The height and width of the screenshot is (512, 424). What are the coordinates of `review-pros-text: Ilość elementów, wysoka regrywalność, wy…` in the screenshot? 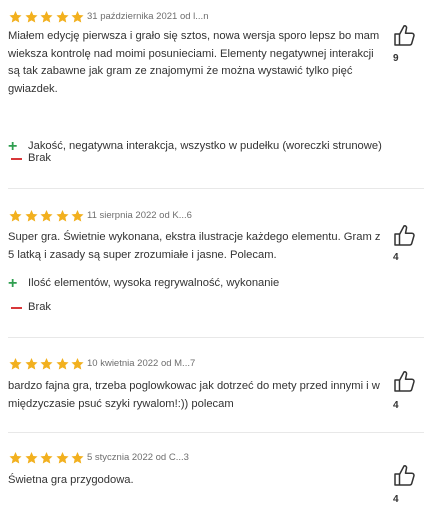 It's located at (154, 283).